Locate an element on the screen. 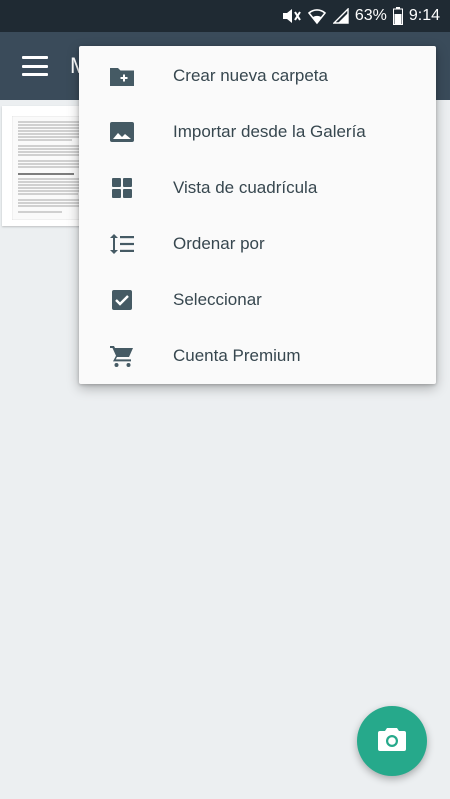  menu-item-label: Crear nueva carpeta is located at coordinates (250, 75).